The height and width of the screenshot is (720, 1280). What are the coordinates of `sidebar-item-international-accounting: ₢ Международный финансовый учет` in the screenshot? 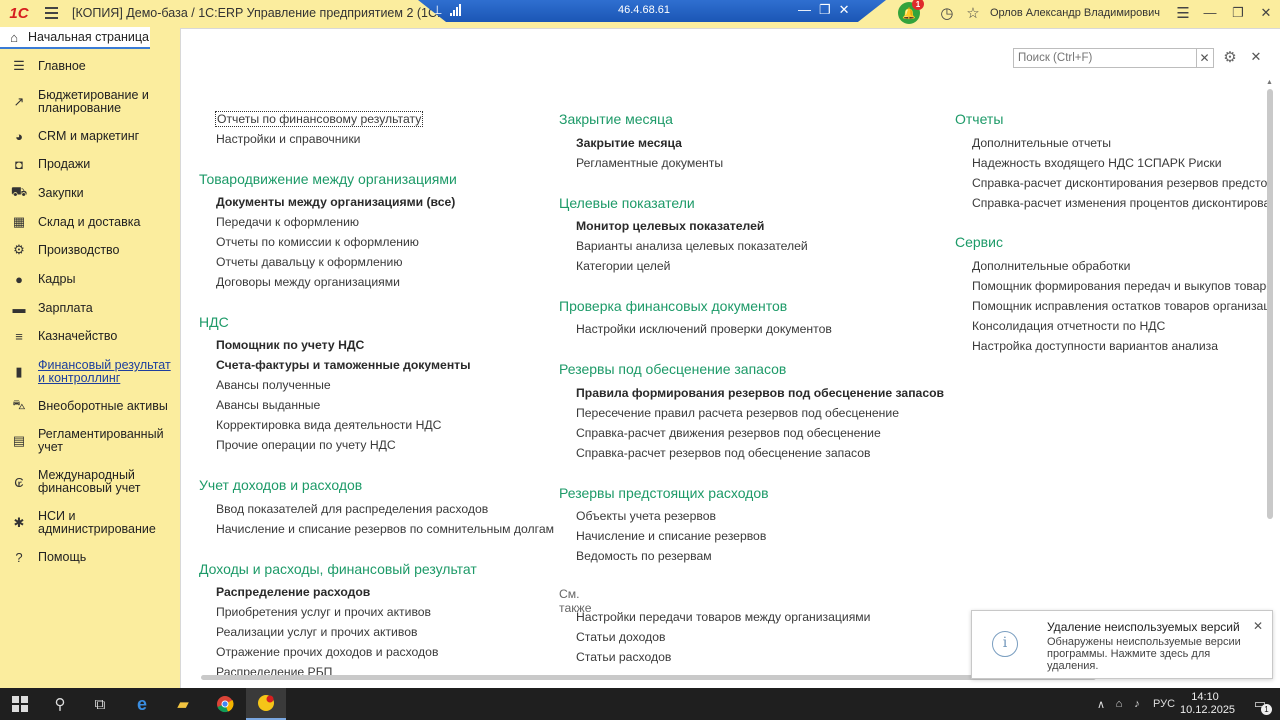 It's located at (90, 482).